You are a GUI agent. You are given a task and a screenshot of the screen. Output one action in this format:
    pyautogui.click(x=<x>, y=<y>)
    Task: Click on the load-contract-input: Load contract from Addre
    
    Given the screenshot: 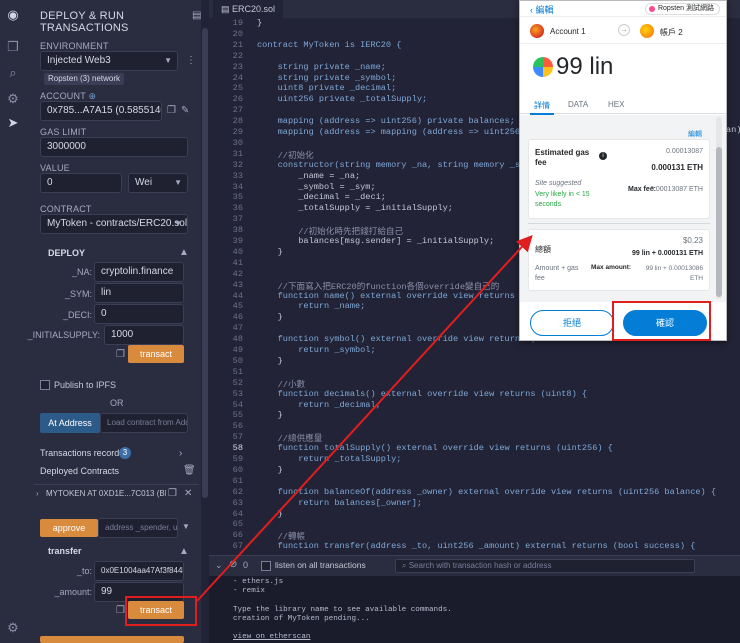 What is the action you would take?
    pyautogui.click(x=144, y=423)
    